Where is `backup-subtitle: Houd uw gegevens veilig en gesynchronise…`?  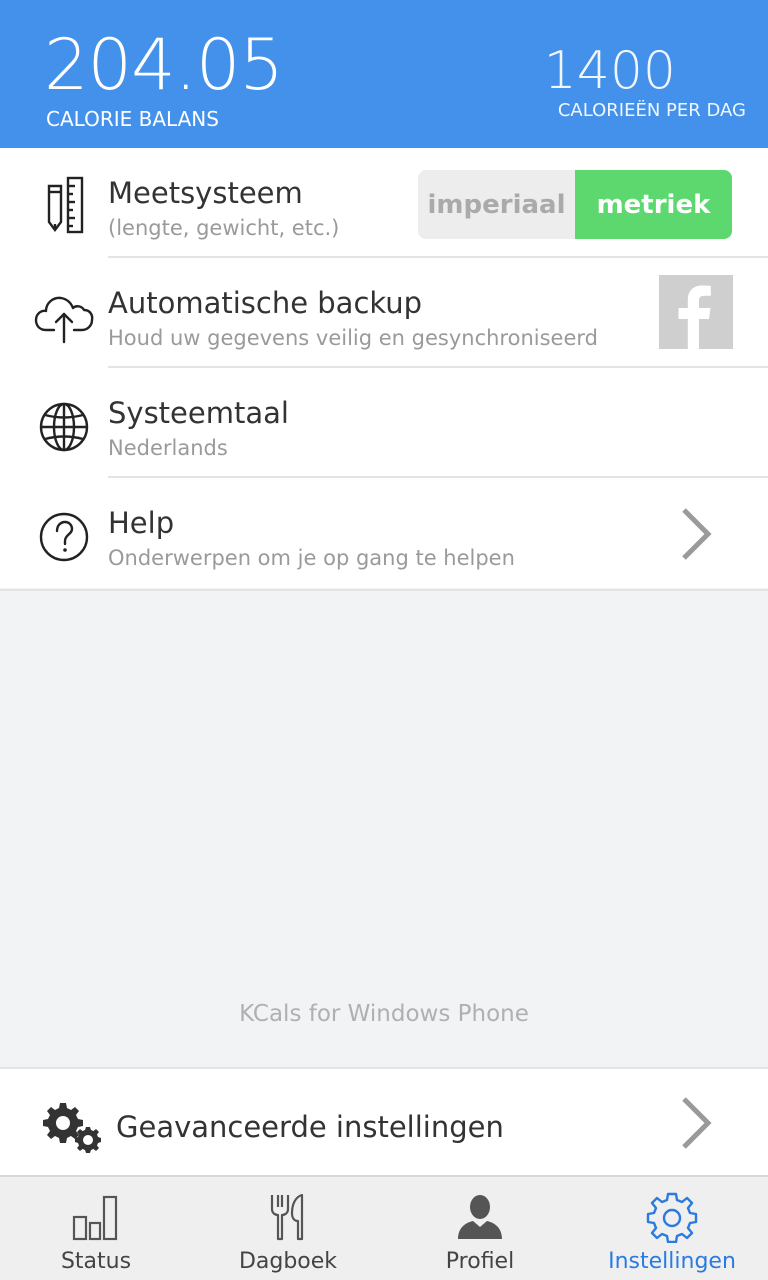 backup-subtitle: Houd uw gegevens veilig en gesynchronise… is located at coordinates (353, 338).